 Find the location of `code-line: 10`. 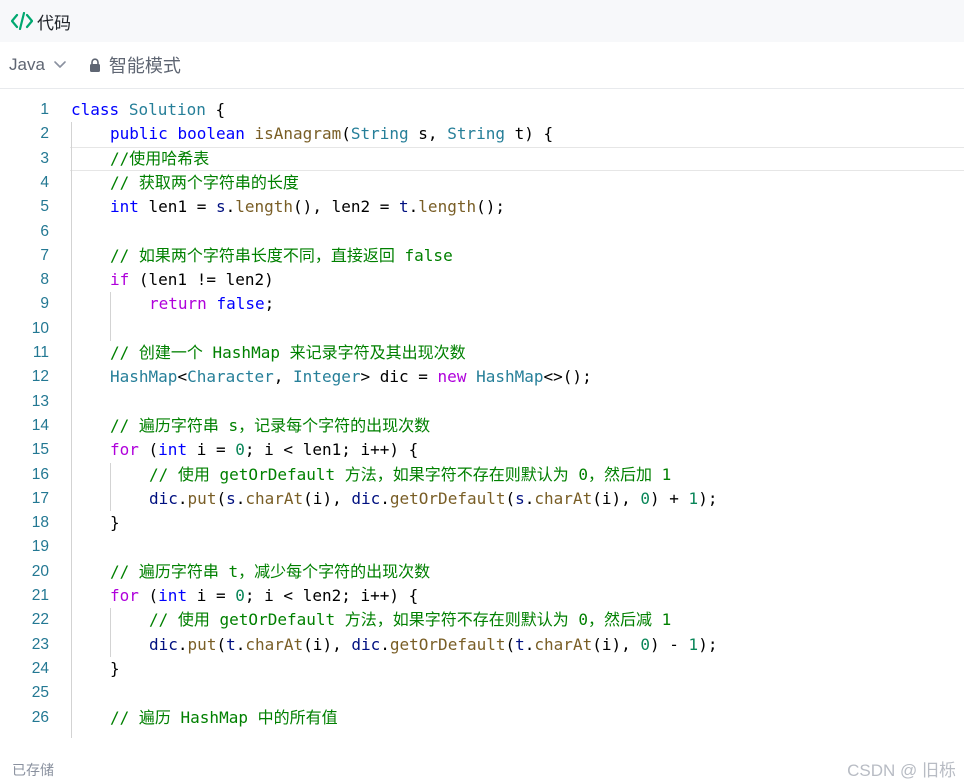

code-line: 10 is located at coordinates (482, 329).